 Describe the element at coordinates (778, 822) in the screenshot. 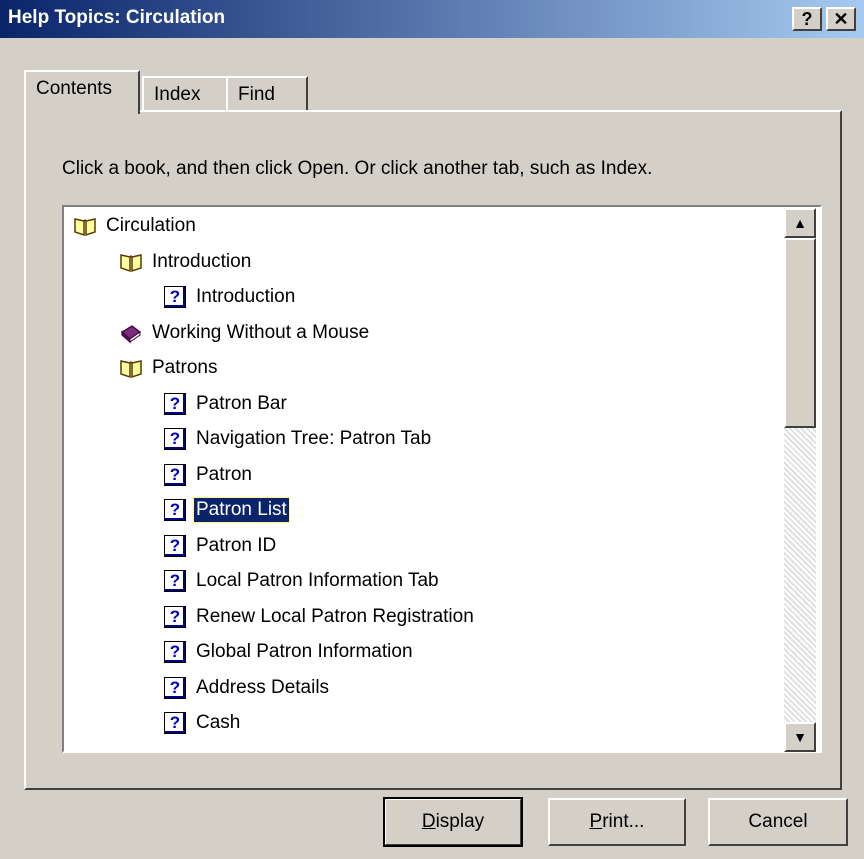

I see `cancel-button: Cancel` at that location.